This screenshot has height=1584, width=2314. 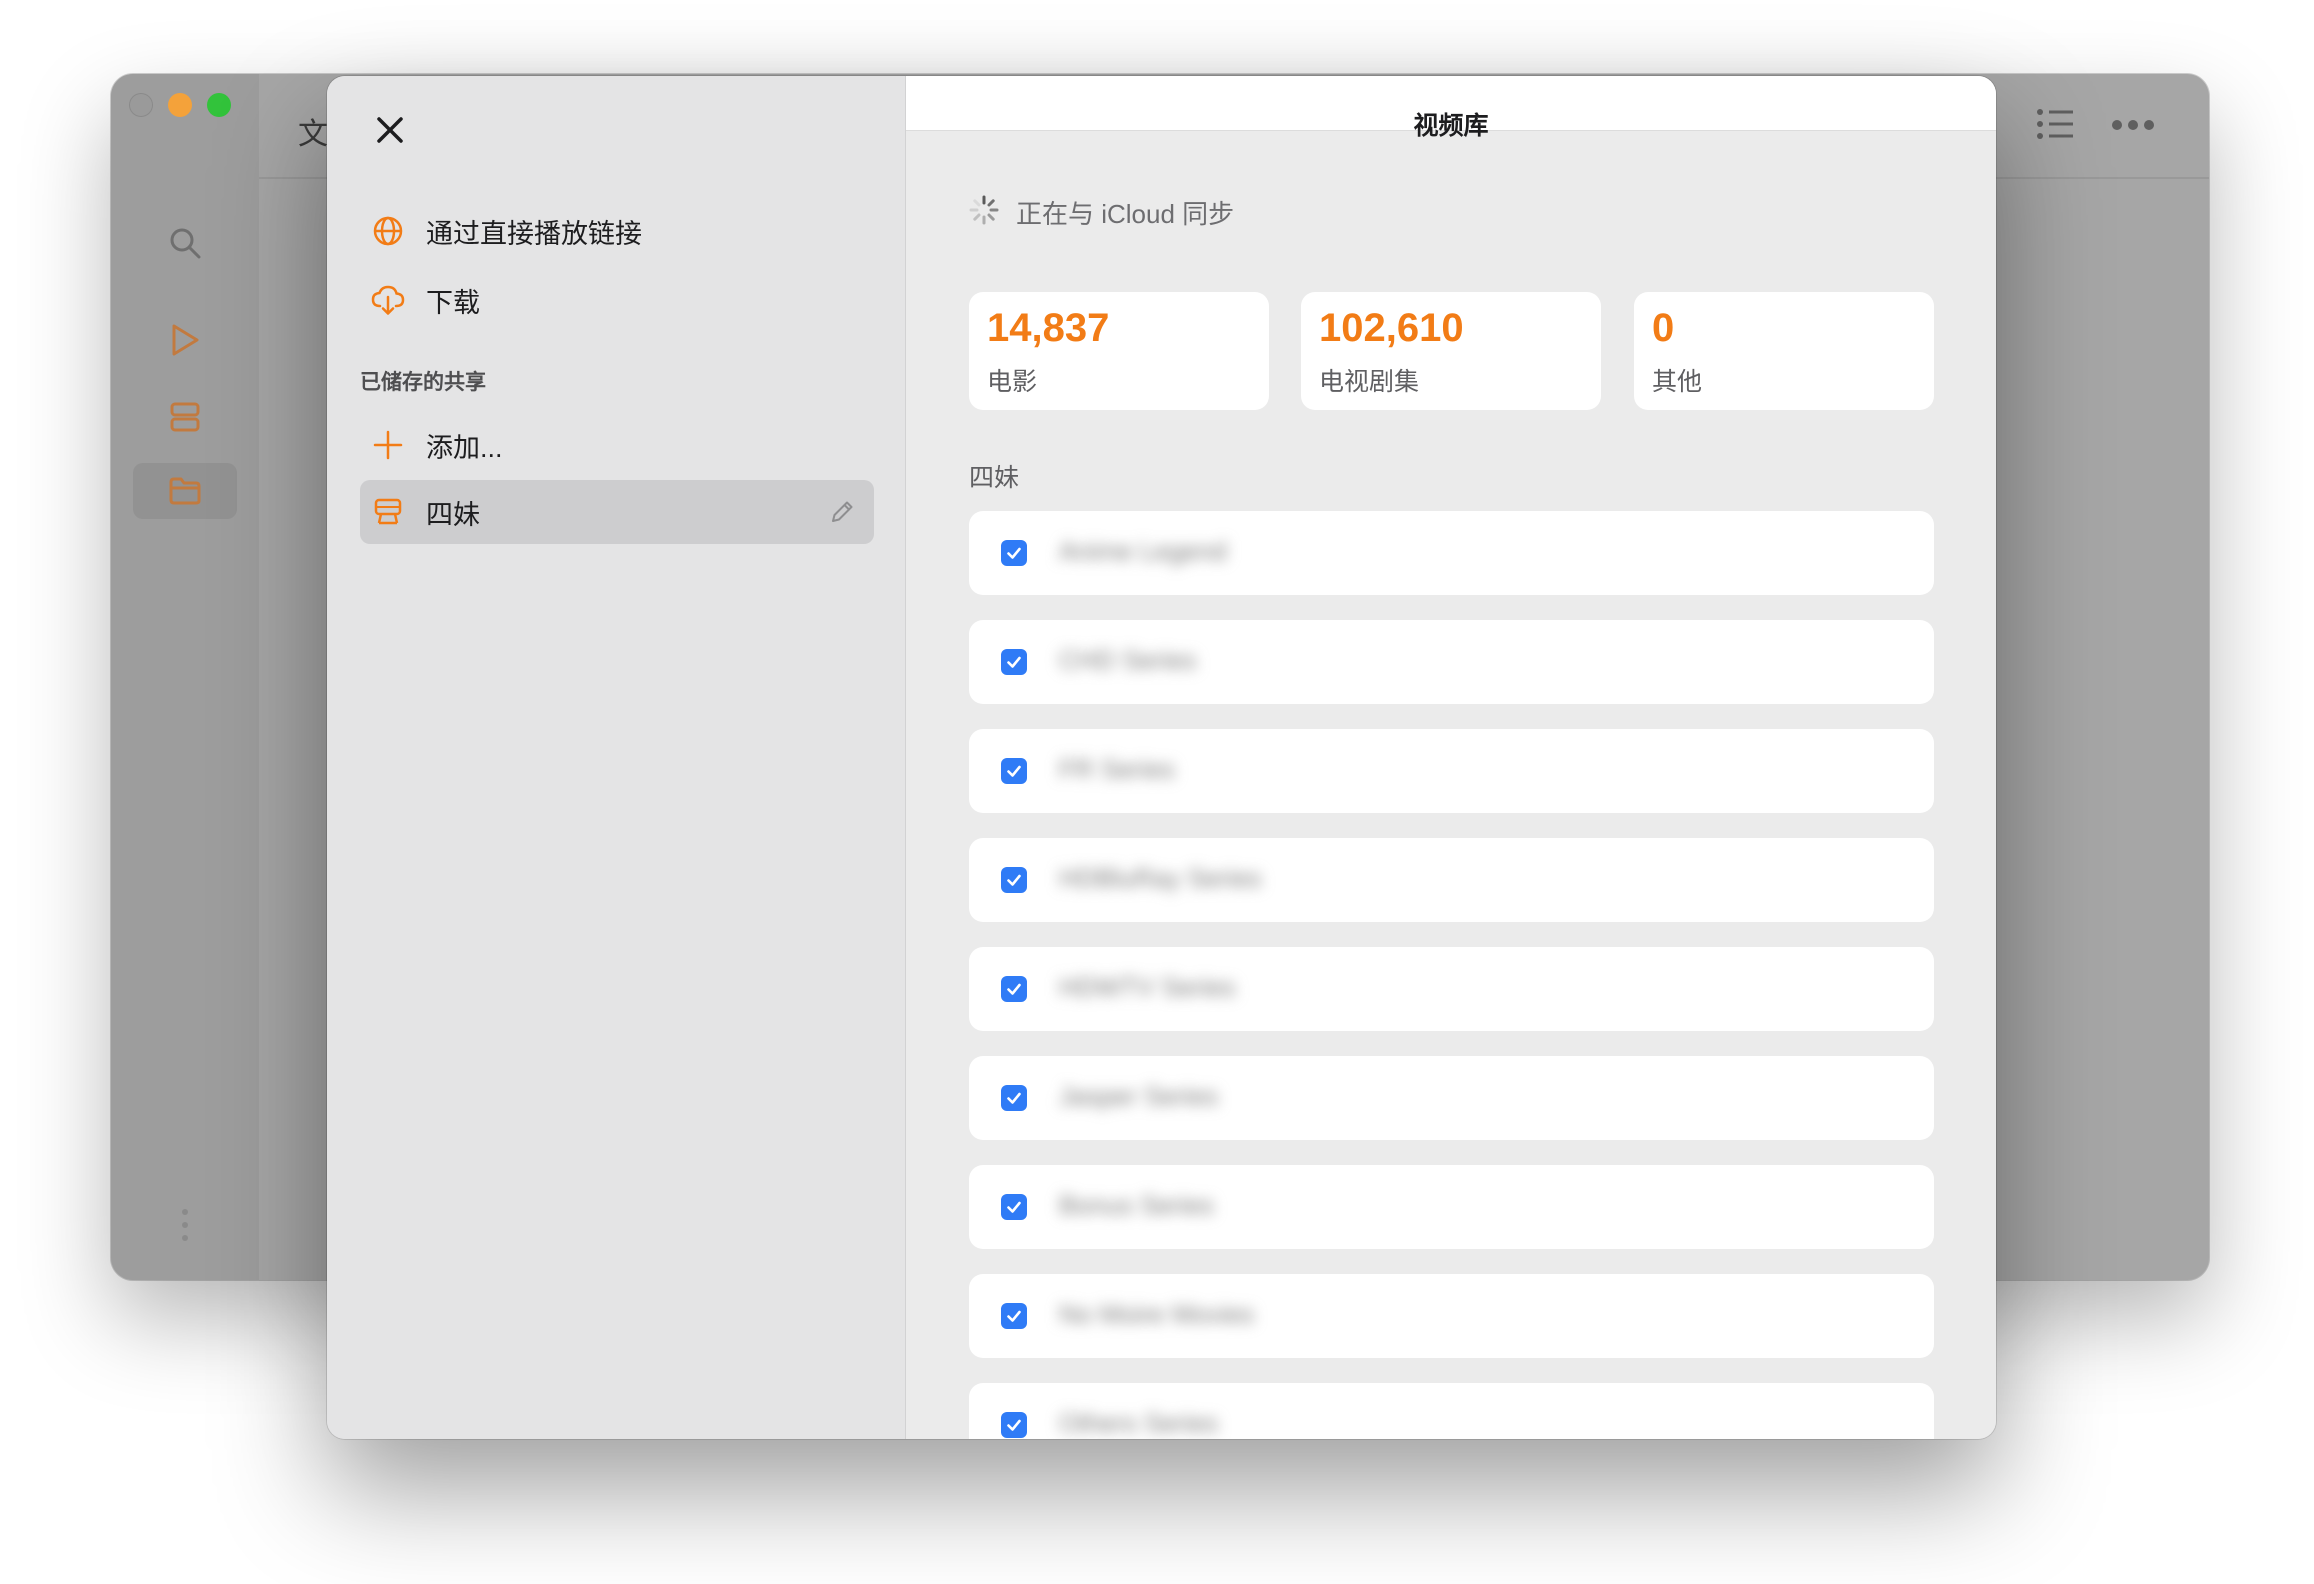 I want to click on nav-download: 下载, so click(x=617, y=300).